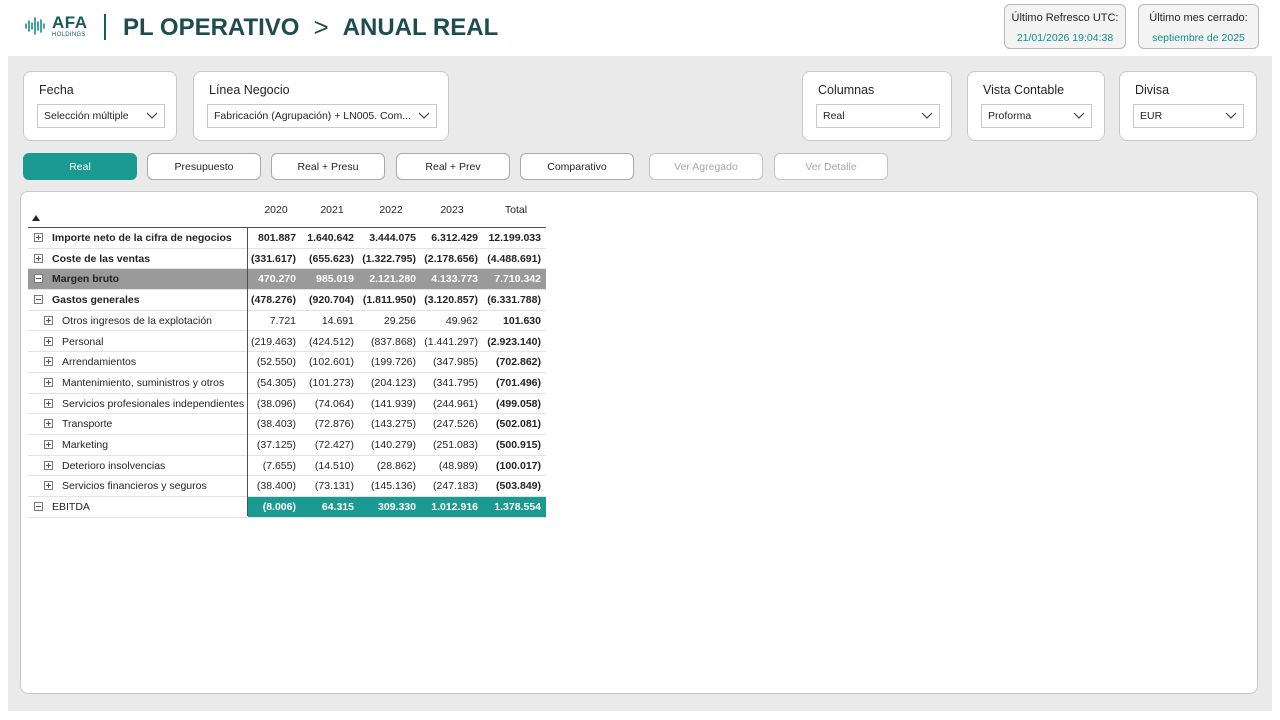  What do you see at coordinates (393, 486) in the screenshot?
I see `cell-value-2022: (145.136)` at bounding box center [393, 486].